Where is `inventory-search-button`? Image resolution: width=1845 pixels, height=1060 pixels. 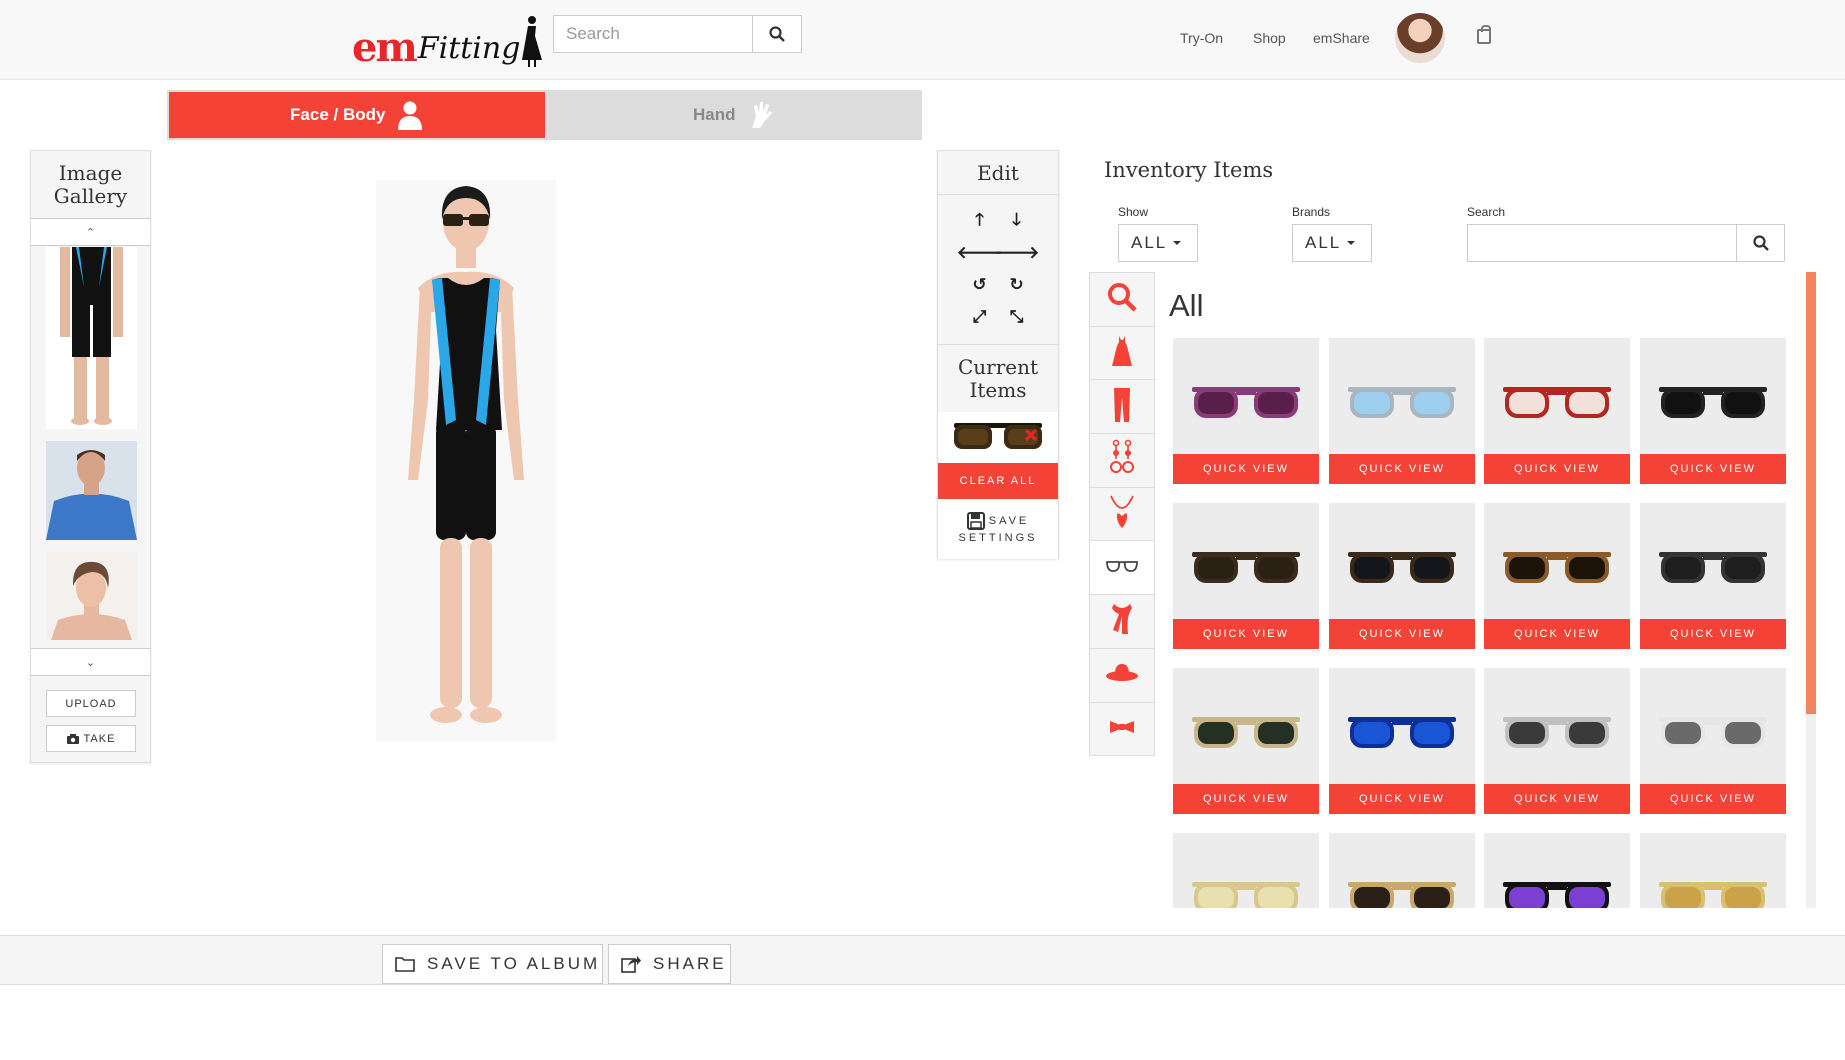 inventory-search-button is located at coordinates (1760, 243).